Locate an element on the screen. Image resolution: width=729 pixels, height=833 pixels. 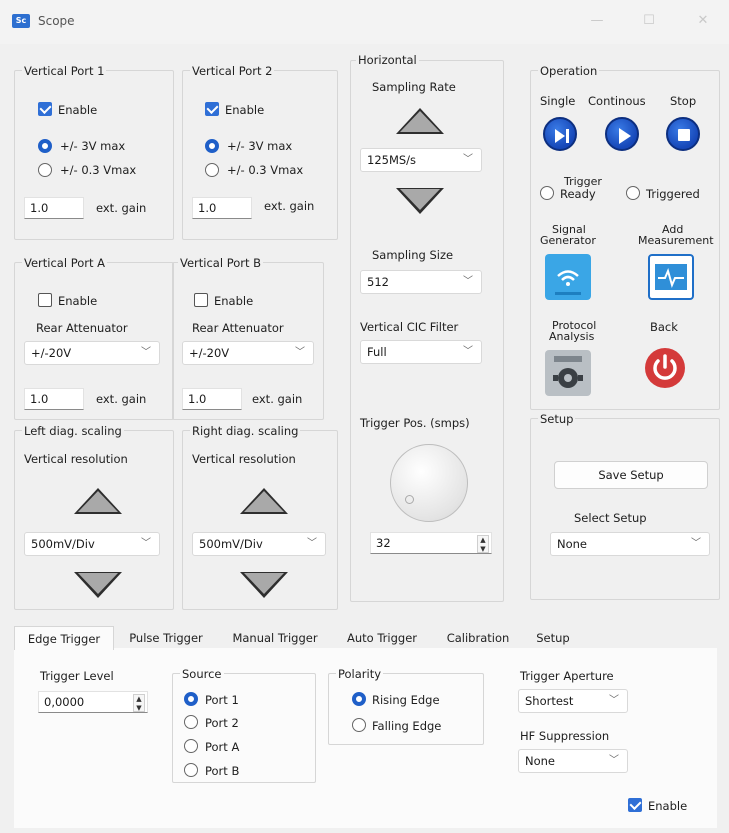
select-setup-dropdown: None ﹀ is located at coordinates (630, 544).